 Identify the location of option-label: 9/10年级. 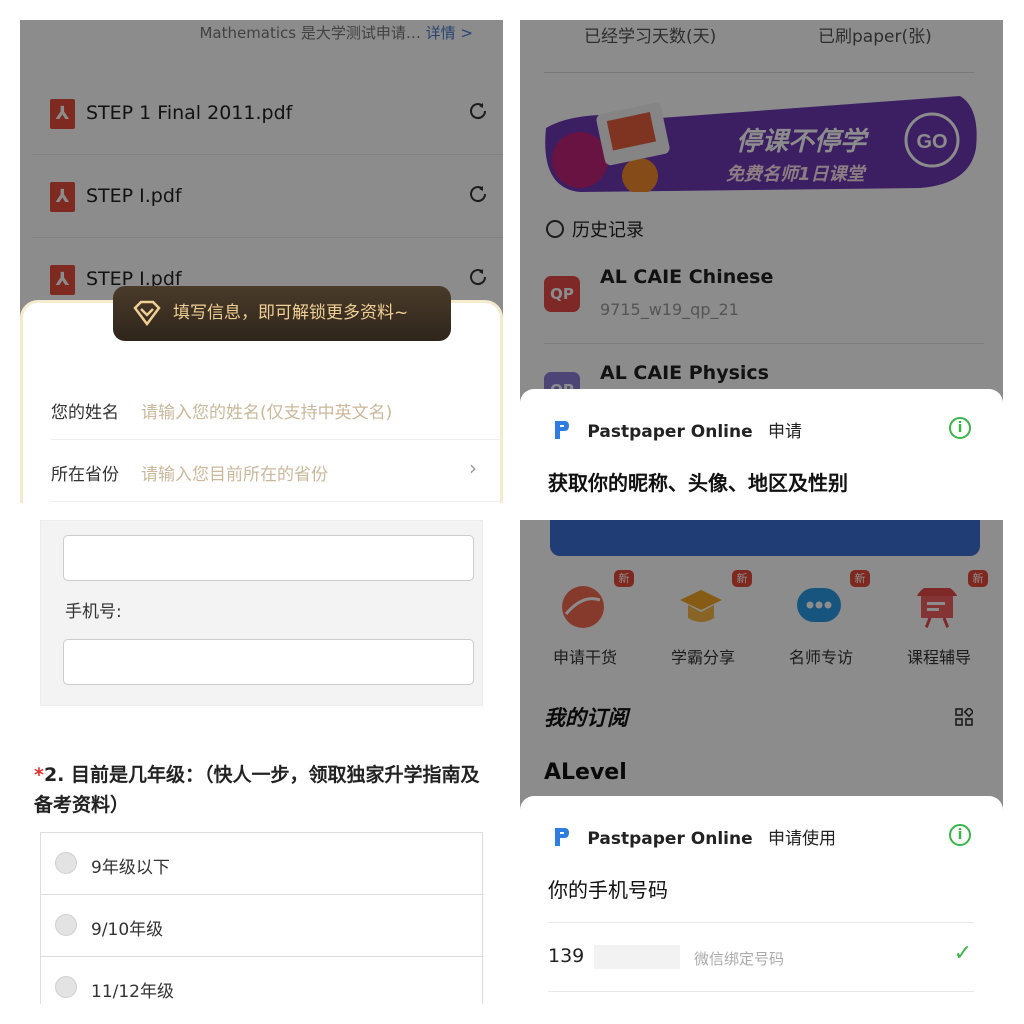
(127, 930).